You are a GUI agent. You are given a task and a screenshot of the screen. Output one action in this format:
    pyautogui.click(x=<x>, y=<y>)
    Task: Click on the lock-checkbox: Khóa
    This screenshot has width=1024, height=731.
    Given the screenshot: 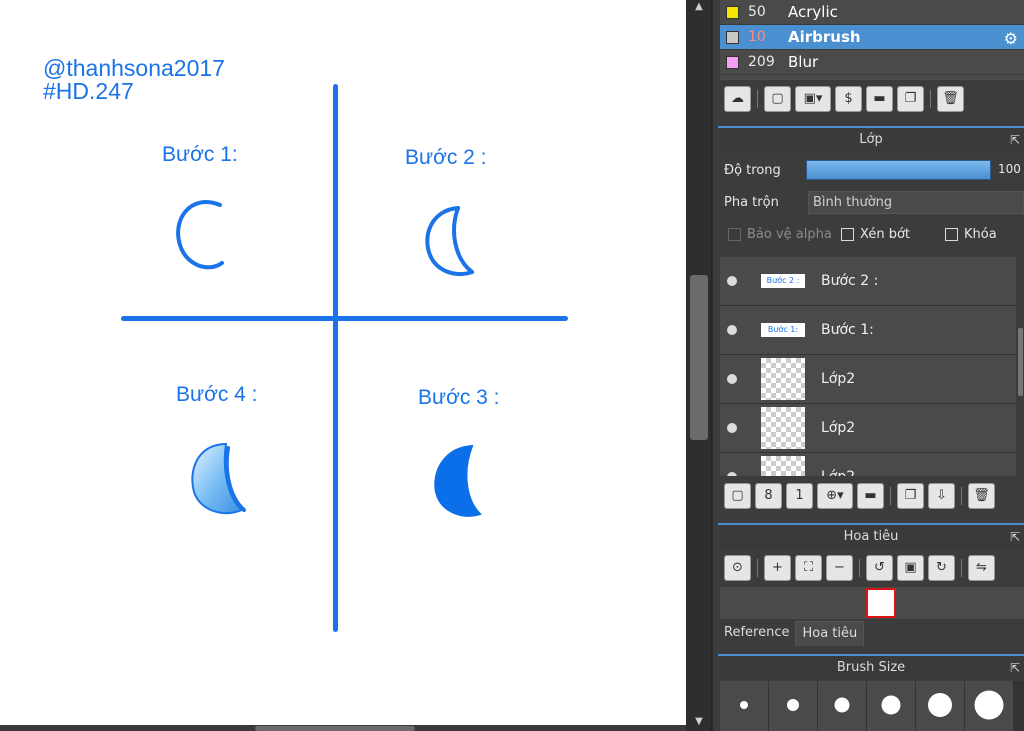 What is the action you would take?
    pyautogui.click(x=971, y=234)
    